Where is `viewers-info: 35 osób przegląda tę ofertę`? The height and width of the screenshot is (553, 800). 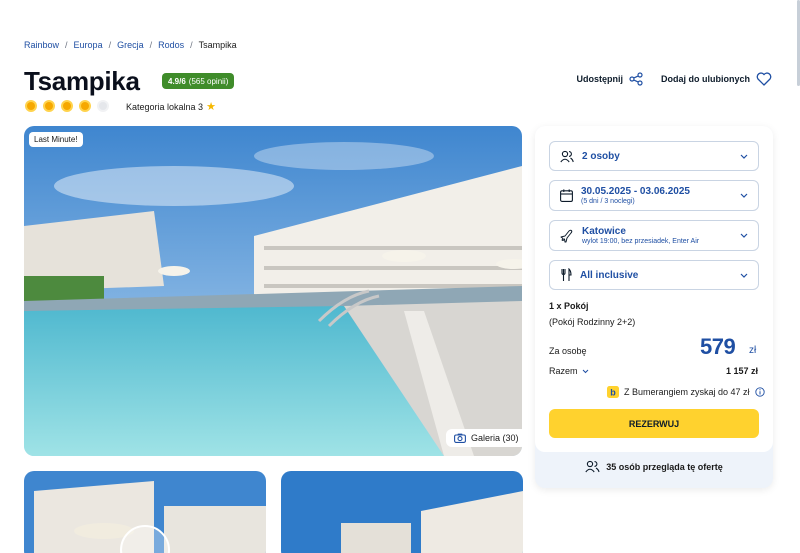
viewers-info: 35 osób przegląda tę ofertę is located at coordinates (654, 466).